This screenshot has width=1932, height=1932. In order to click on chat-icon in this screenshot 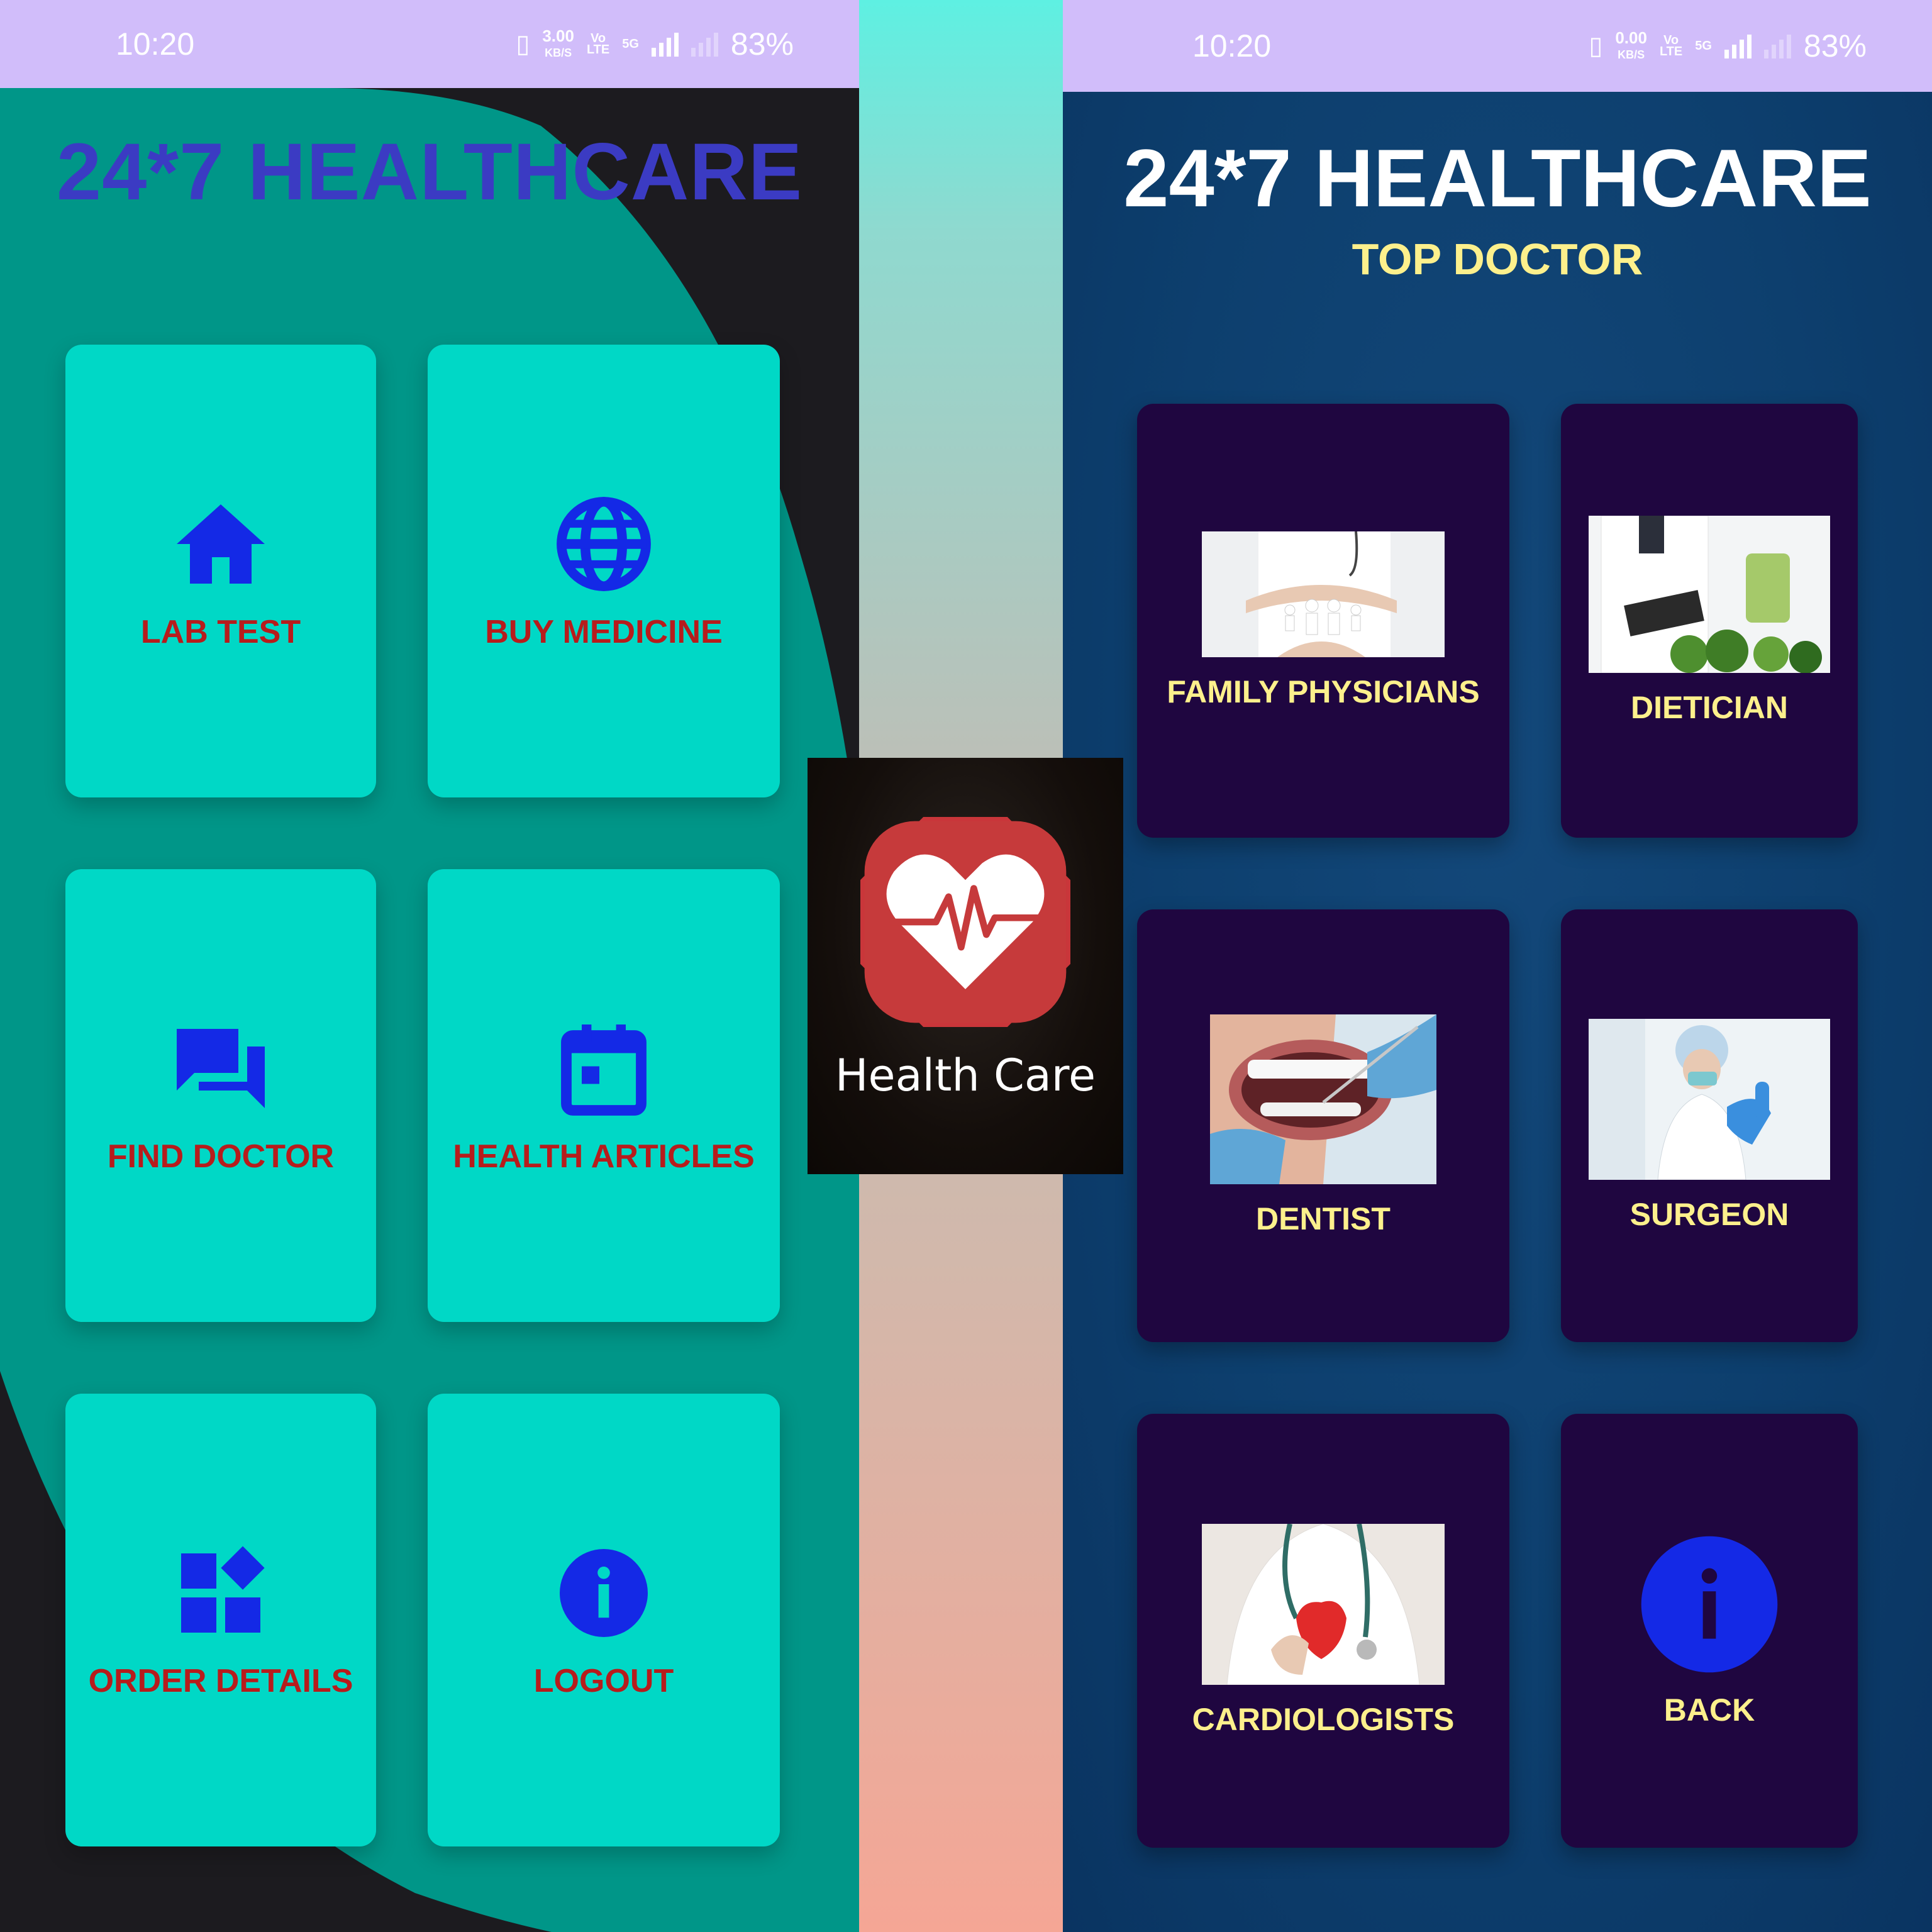, I will do `click(221, 1068)`.